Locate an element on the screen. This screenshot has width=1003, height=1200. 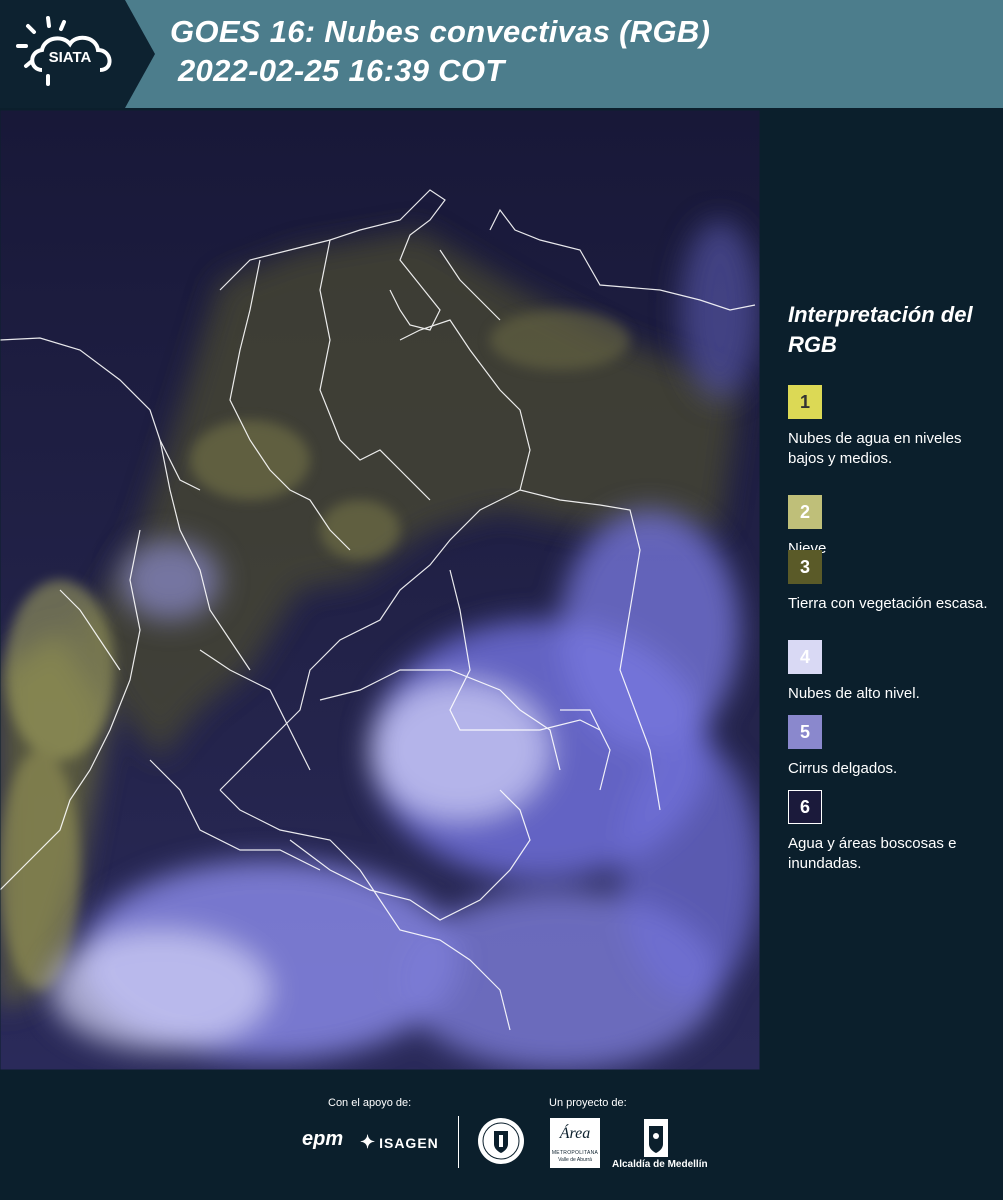
legend-item: 6 Agua y áreas boscosas e inundadas. is located at coordinates (888, 832).